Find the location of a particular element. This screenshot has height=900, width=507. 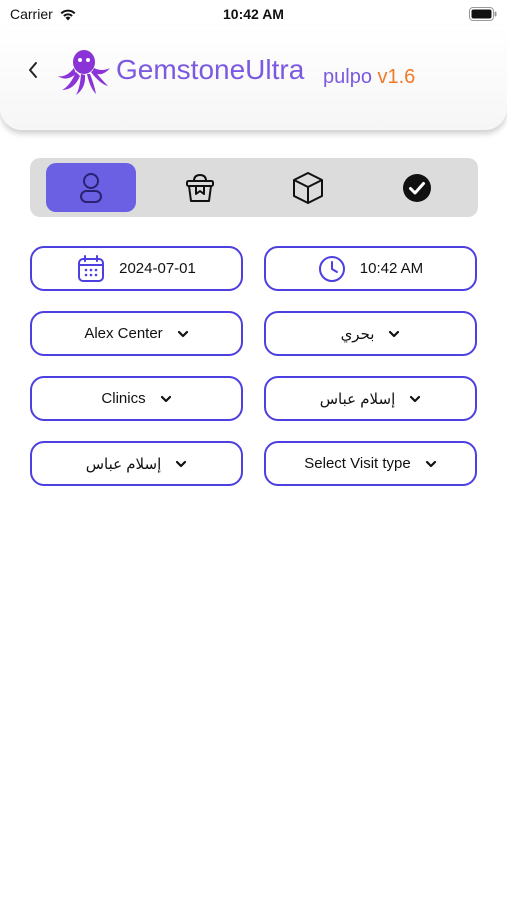

back-button is located at coordinates (33, 70).